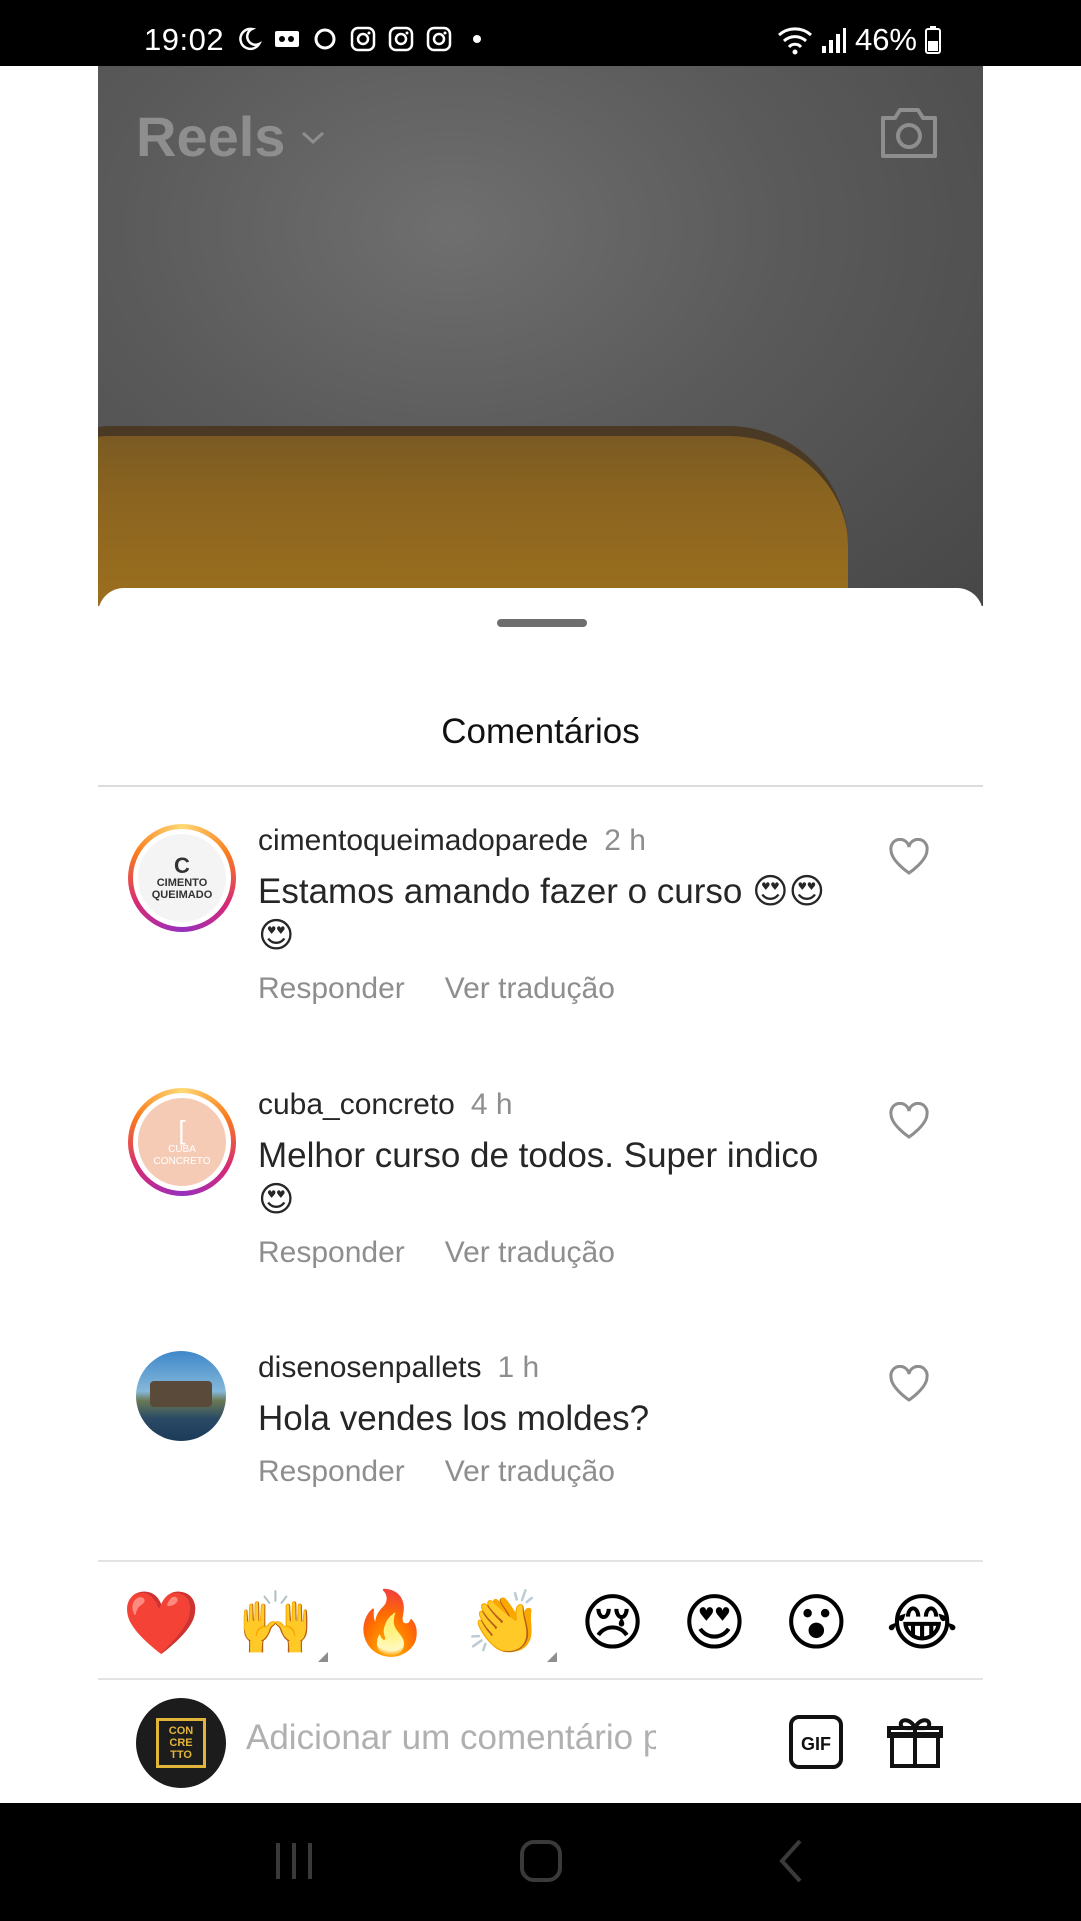 The image size is (1081, 1921). I want to click on avatar-letter: C, so click(182, 865).